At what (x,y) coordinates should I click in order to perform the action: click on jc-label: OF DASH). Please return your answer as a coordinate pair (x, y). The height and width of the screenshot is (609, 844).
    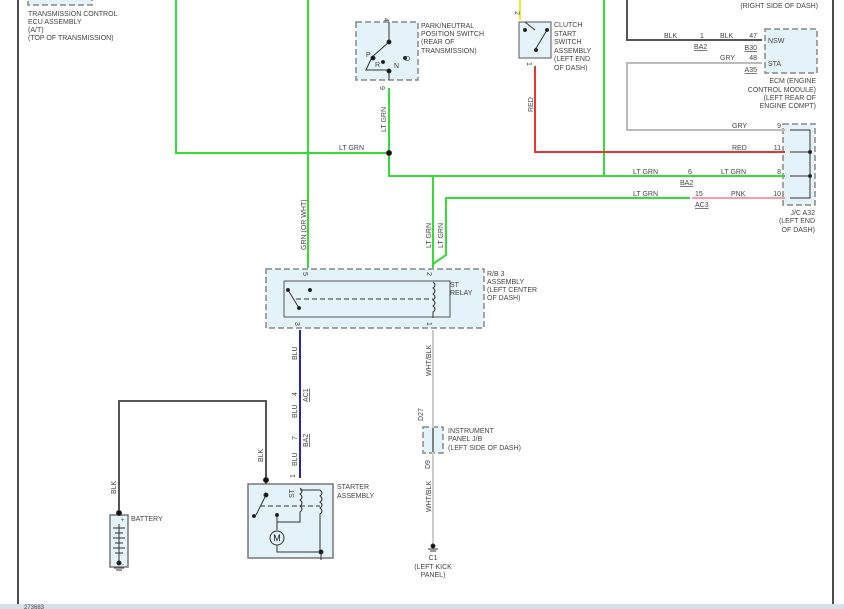
    Looking at the image, I should click on (798, 230).